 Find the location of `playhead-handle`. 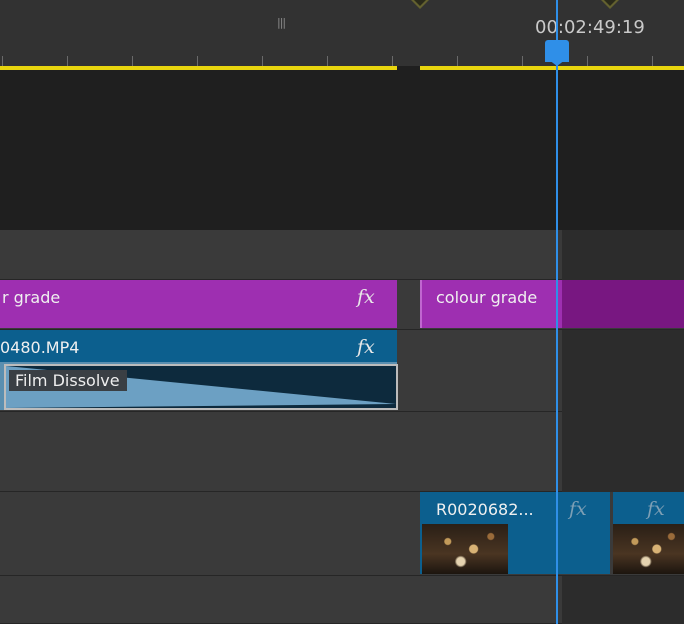

playhead-handle is located at coordinates (557, 53).